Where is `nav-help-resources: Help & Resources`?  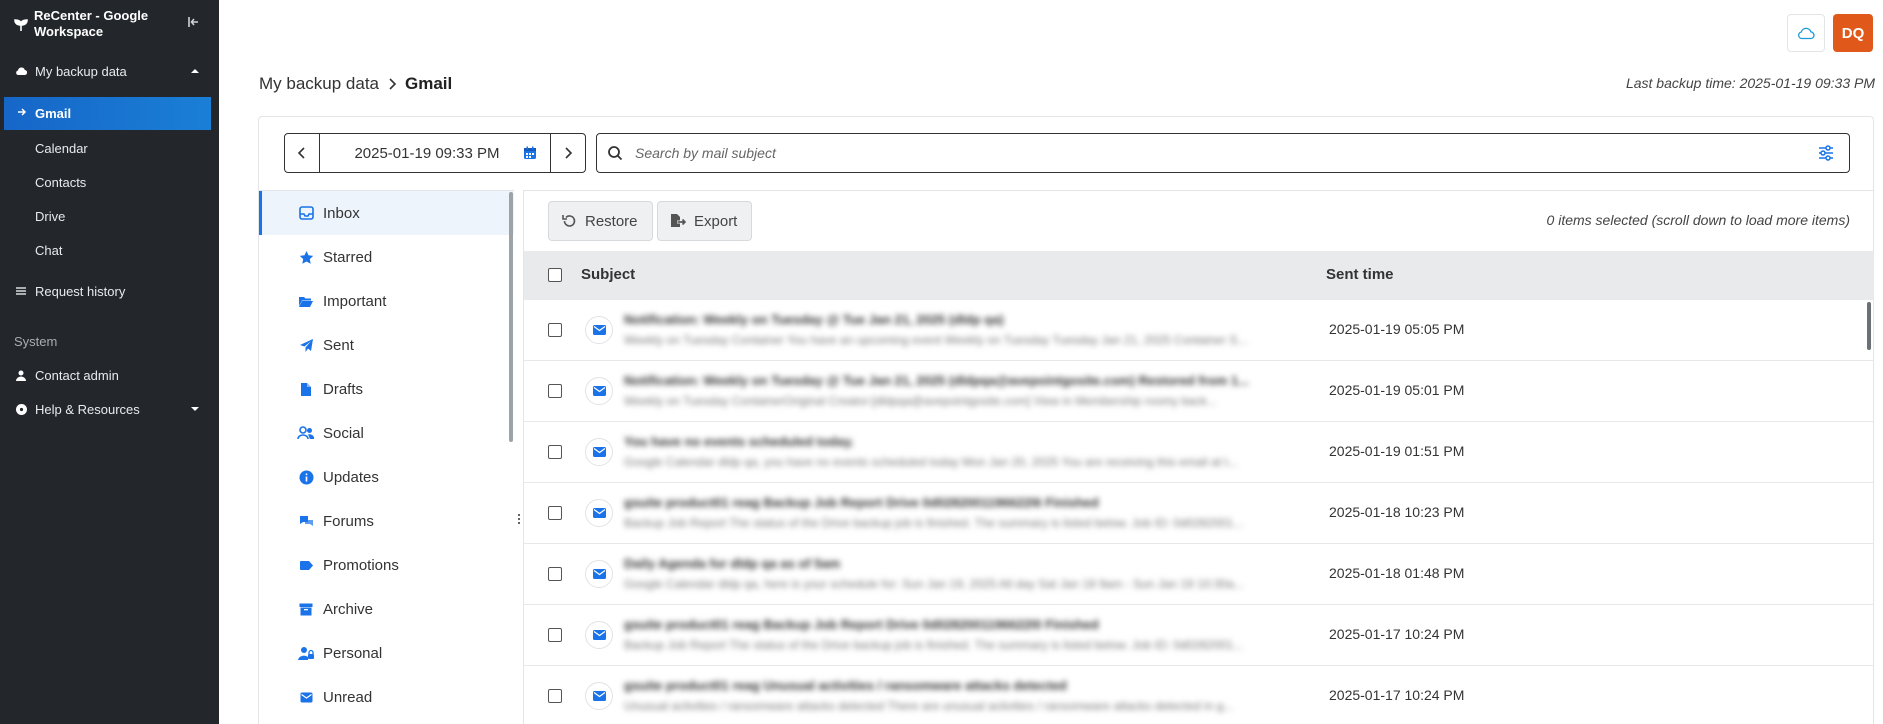 nav-help-resources: Help & Resources is located at coordinates (109, 409).